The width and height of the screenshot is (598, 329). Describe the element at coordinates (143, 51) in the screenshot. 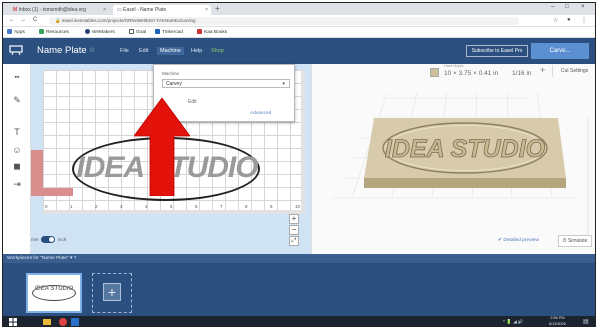

I see `menu-edit: Edit` at that location.